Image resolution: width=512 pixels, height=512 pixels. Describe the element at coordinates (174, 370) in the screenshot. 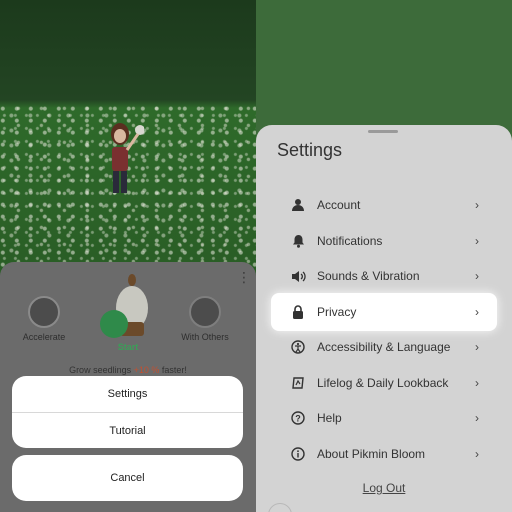

I see `promo-suffix: faster!` at that location.